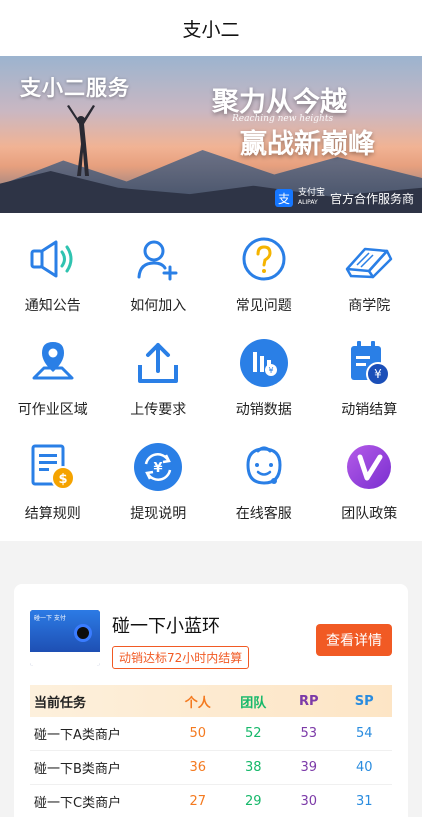 The image size is (422, 817). I want to click on table-row: 碰一下B类商户 36 38 39 40, so click(211, 768).